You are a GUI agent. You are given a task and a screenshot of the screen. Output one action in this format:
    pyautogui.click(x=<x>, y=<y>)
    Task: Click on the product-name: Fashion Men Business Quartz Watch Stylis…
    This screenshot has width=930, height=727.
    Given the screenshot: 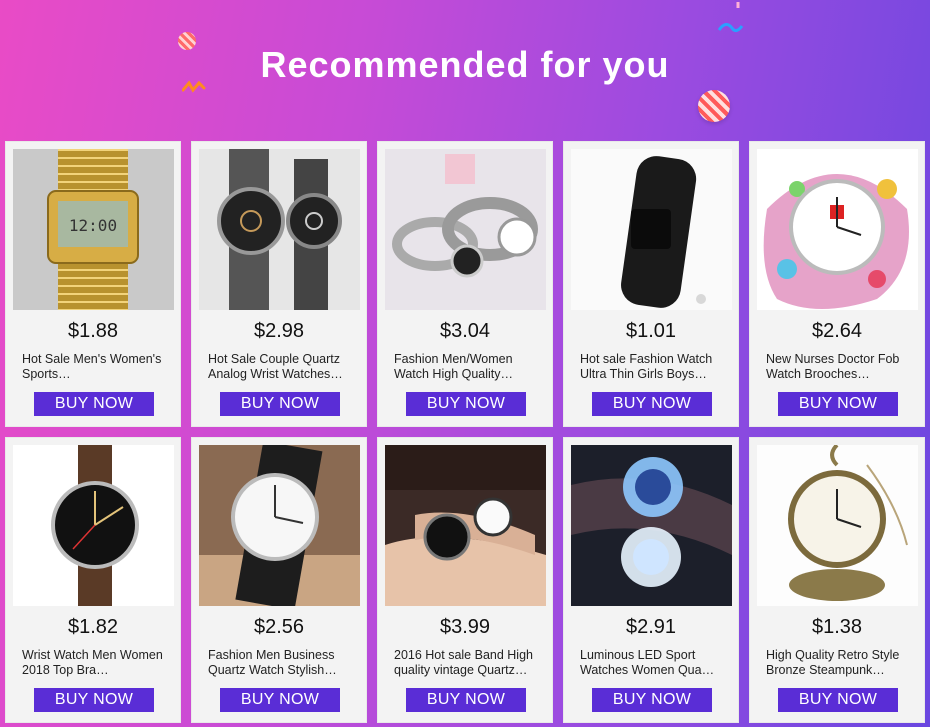 What is the action you would take?
    pyautogui.click(x=282, y=663)
    